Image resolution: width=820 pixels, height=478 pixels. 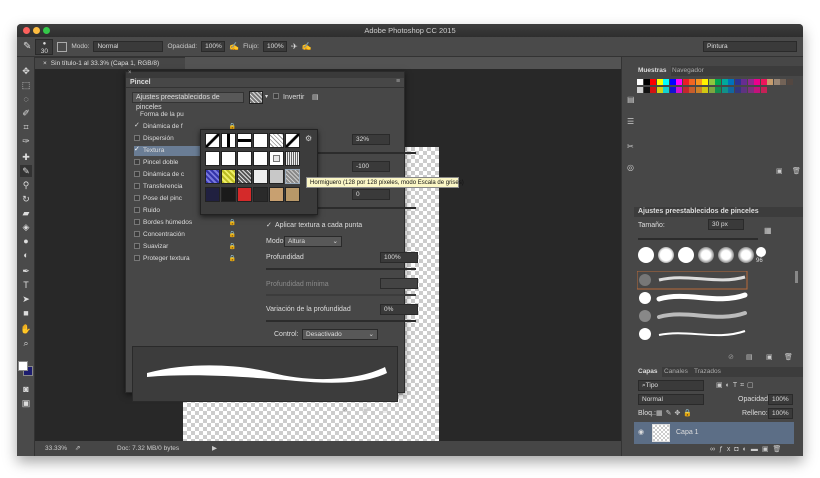 What do you see at coordinates (641, 432) in the screenshot?
I see `eye-icon: ◉` at bounding box center [641, 432].